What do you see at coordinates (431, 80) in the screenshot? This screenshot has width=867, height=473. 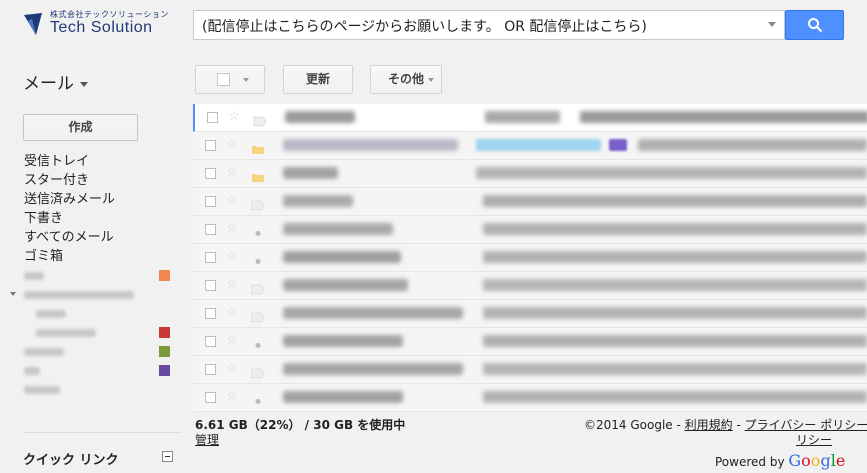 I see `more-caret-icon` at bounding box center [431, 80].